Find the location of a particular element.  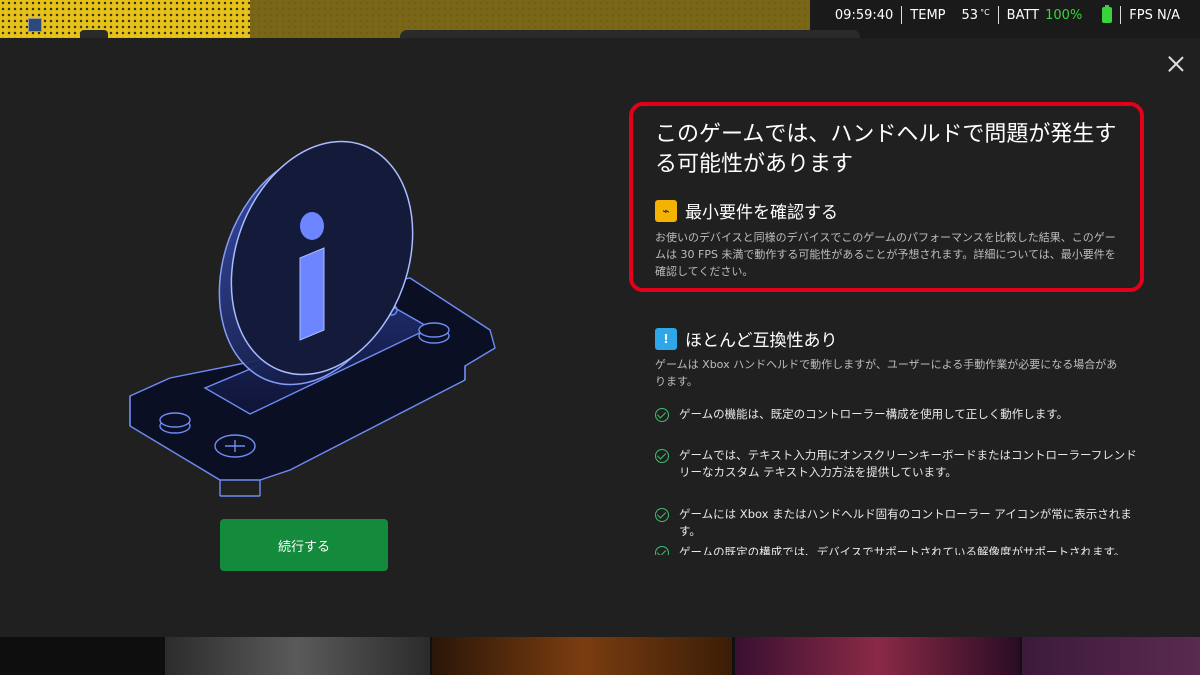

min-requirements-heading: ⌁ 最小要件を確認する is located at coordinates (746, 210).